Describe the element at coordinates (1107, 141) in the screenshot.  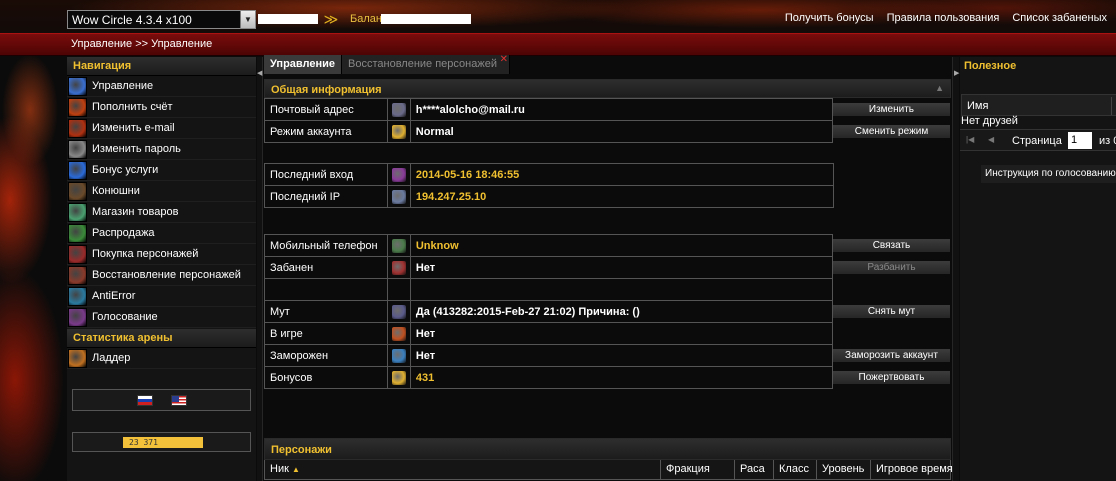
I see `page-of: из 0` at that location.